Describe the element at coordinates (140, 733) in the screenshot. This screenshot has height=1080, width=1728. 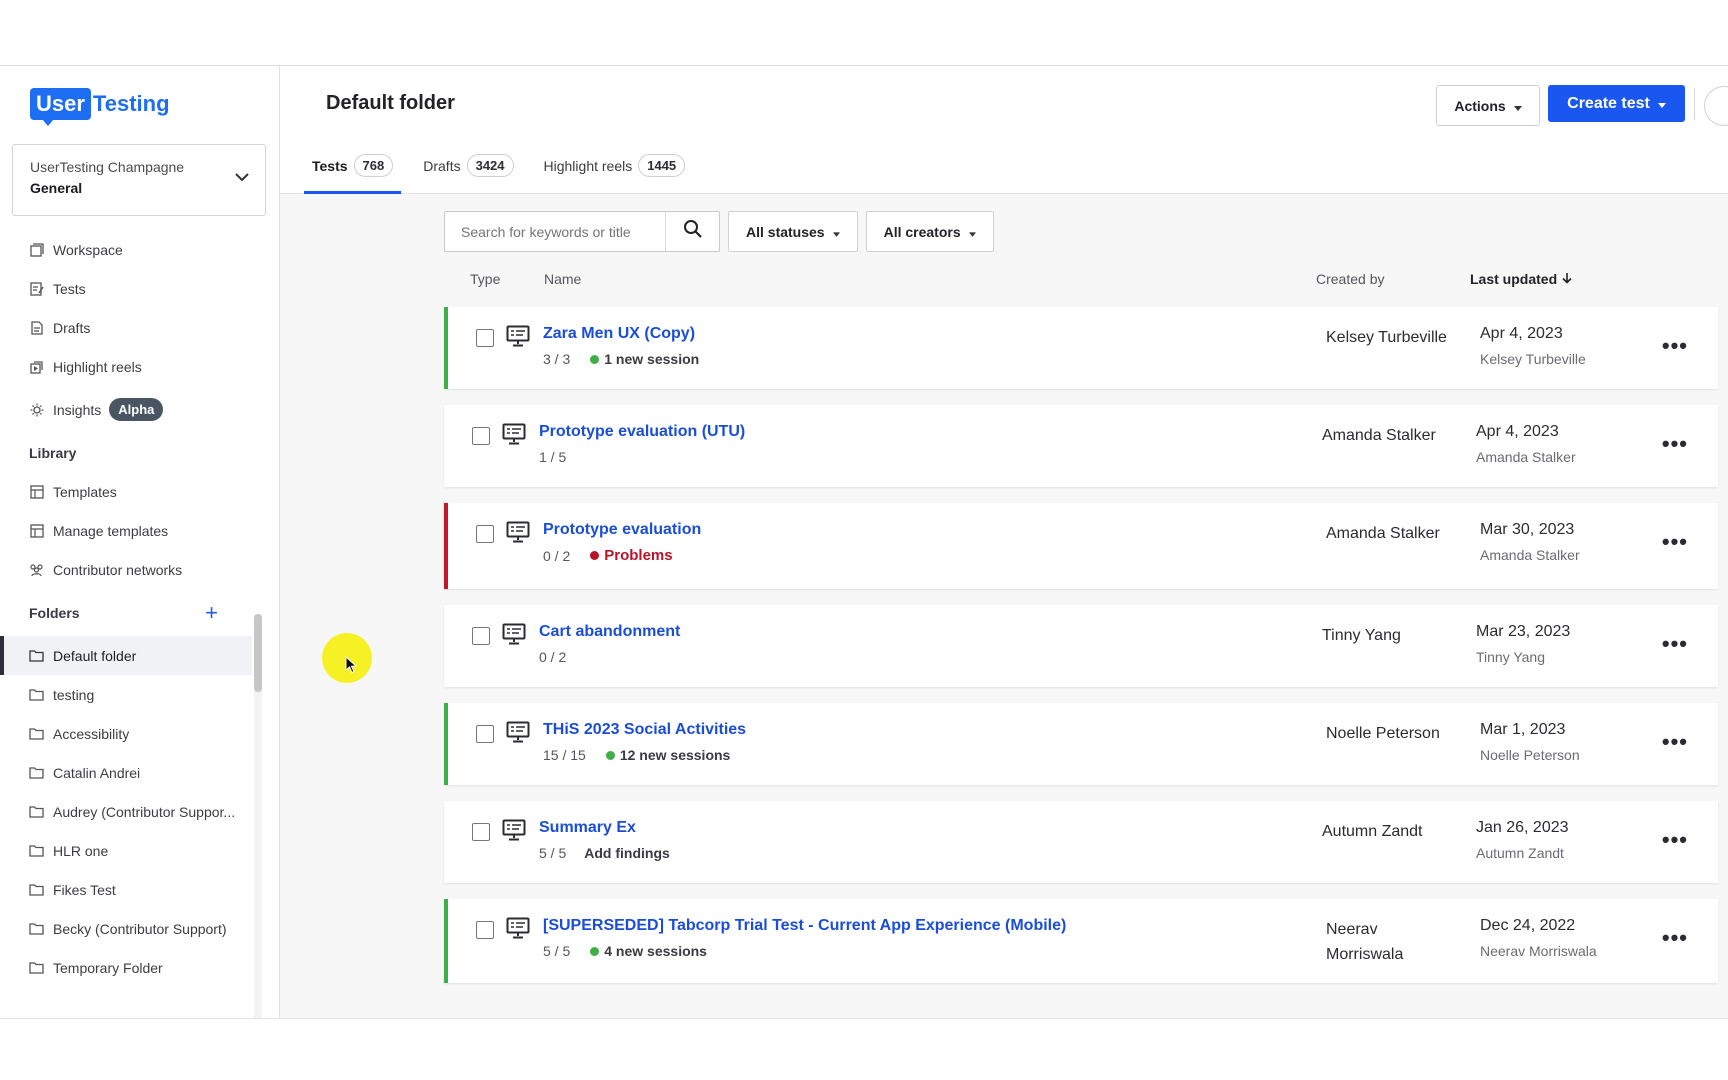
I see `folder-item: Accessibility` at that location.